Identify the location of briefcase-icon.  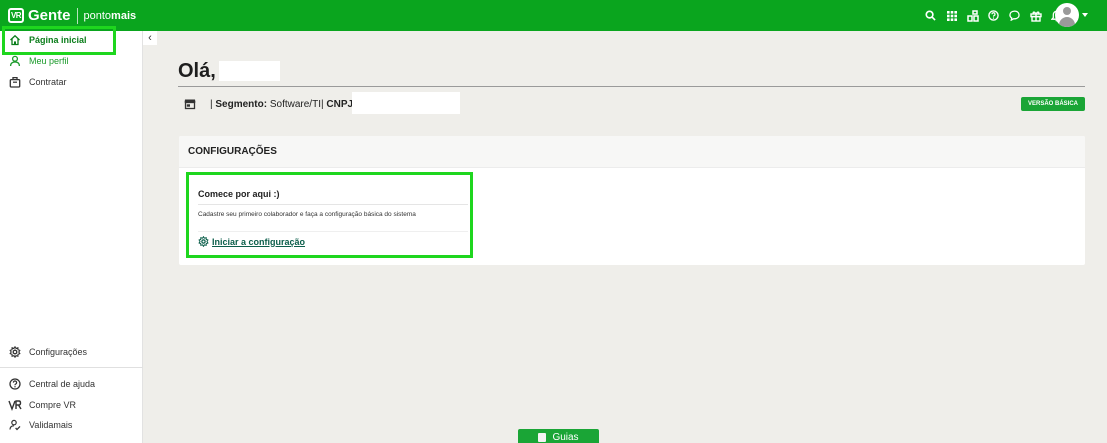
(15, 82).